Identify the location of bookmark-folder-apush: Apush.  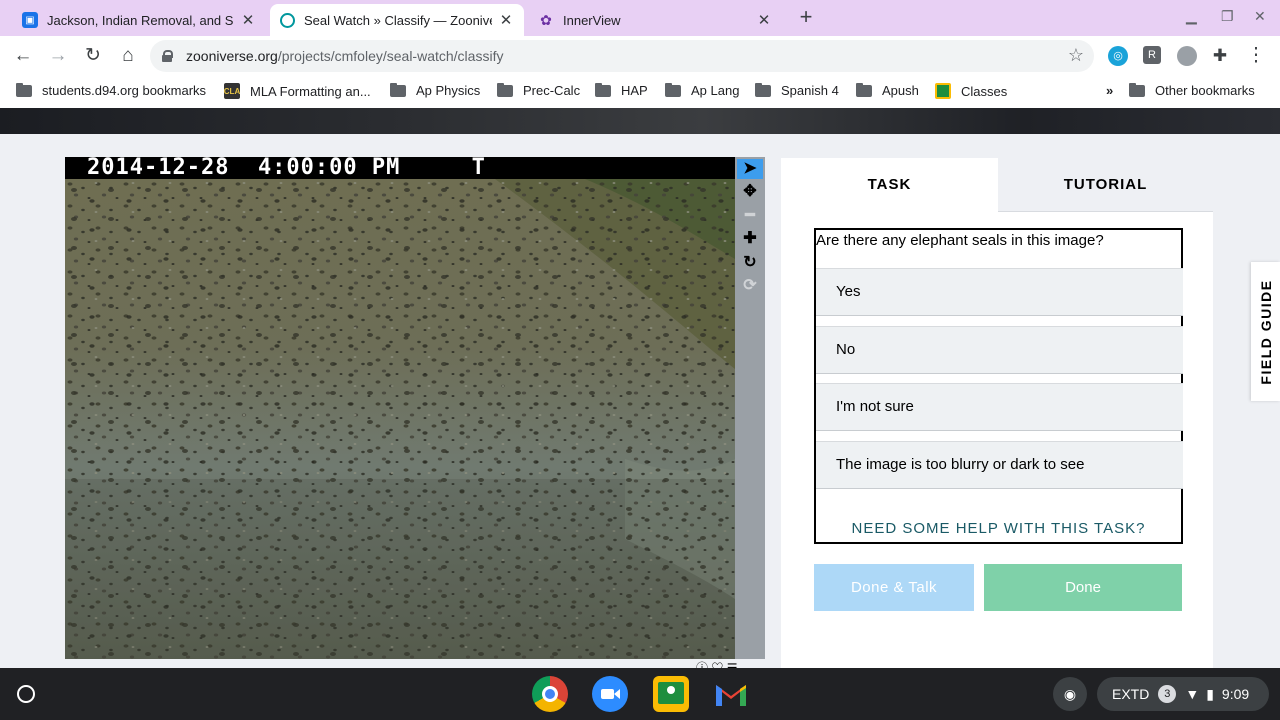
(887, 90).